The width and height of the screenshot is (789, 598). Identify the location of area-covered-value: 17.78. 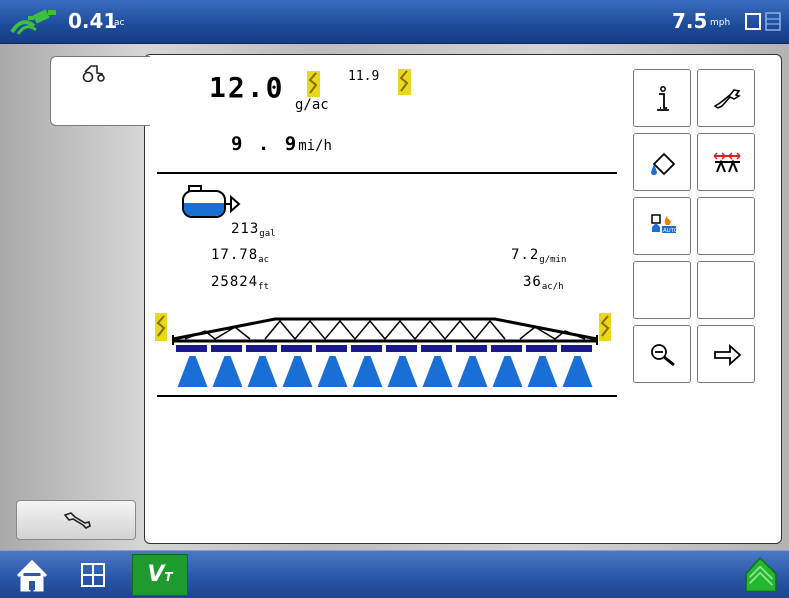
(235, 255).